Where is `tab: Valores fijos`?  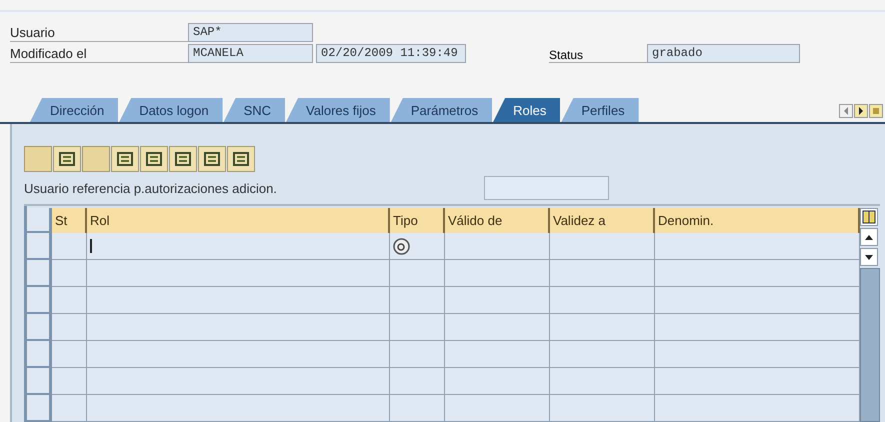
tab: Valores fijos is located at coordinates (338, 110).